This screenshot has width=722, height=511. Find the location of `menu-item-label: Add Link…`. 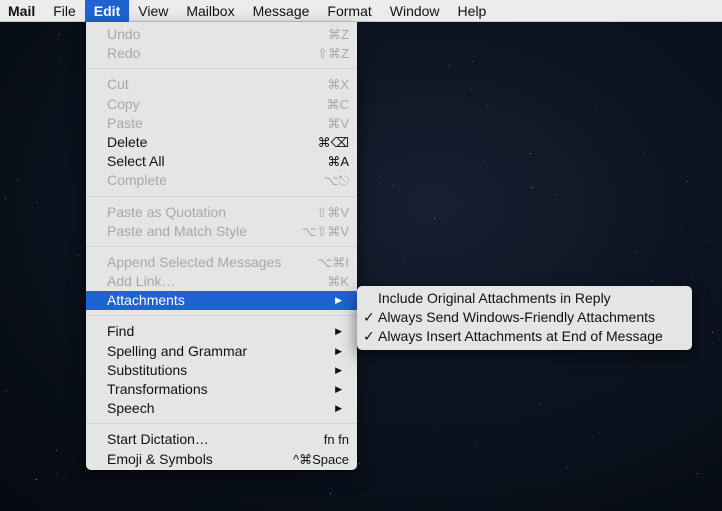

menu-item-label: Add Link… is located at coordinates (141, 281).